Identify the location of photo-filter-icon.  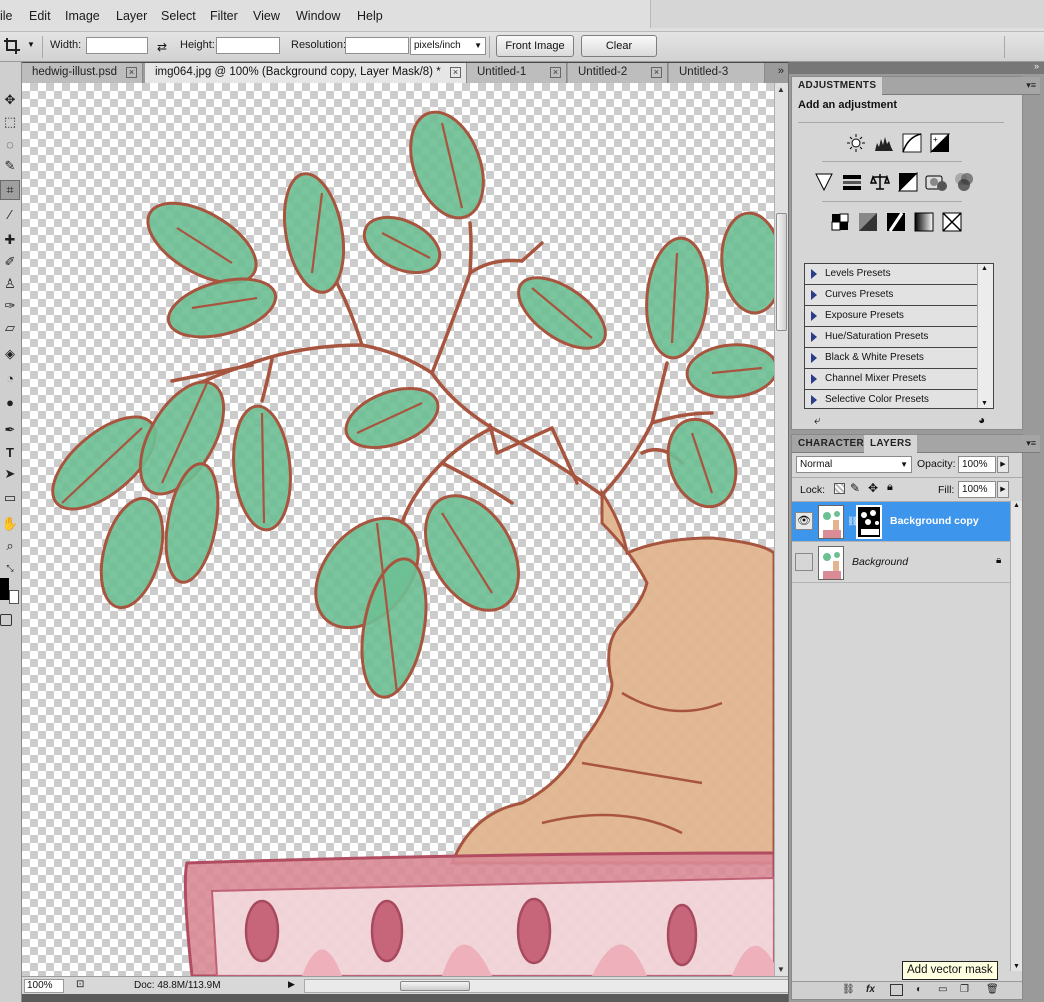
(936, 182).